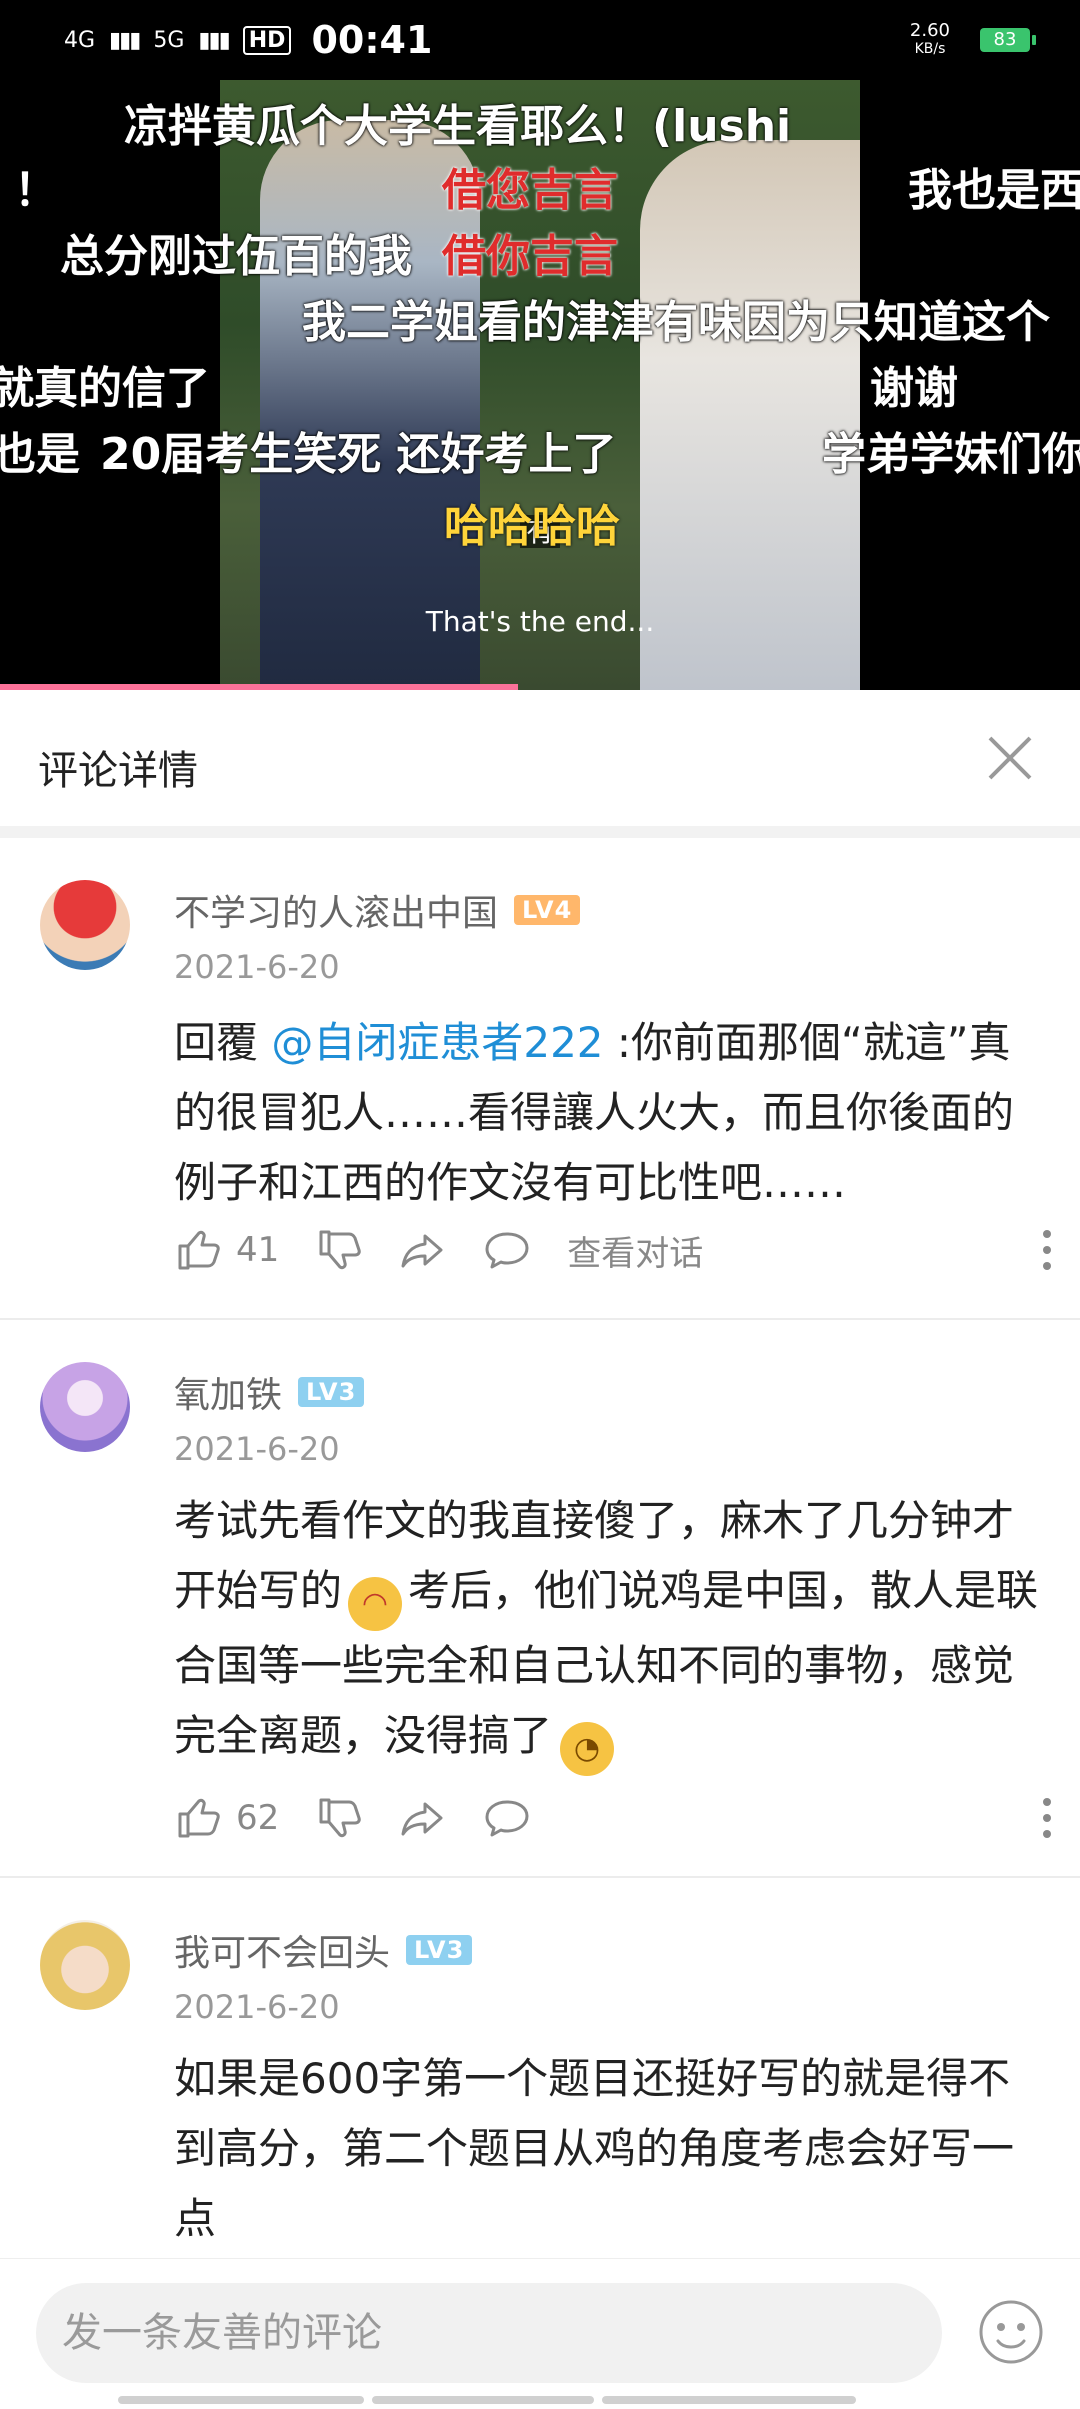  What do you see at coordinates (267, 40) in the screenshot?
I see `hd-badge: HD` at bounding box center [267, 40].